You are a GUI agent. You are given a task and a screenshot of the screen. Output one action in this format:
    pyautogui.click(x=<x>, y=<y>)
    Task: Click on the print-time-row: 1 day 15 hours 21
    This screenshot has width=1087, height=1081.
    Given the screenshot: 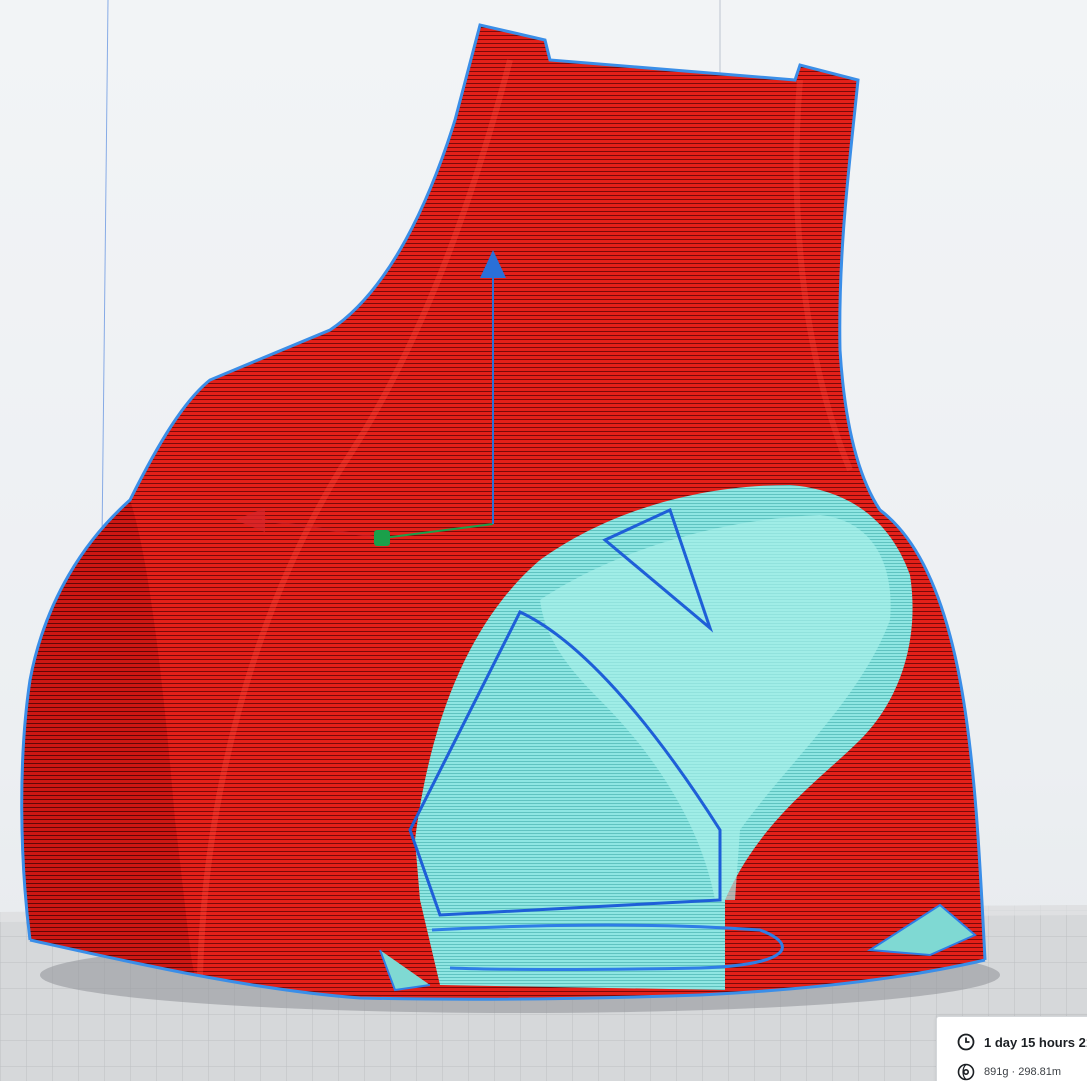 What is the action you would take?
    pyautogui.click(x=1022, y=1042)
    